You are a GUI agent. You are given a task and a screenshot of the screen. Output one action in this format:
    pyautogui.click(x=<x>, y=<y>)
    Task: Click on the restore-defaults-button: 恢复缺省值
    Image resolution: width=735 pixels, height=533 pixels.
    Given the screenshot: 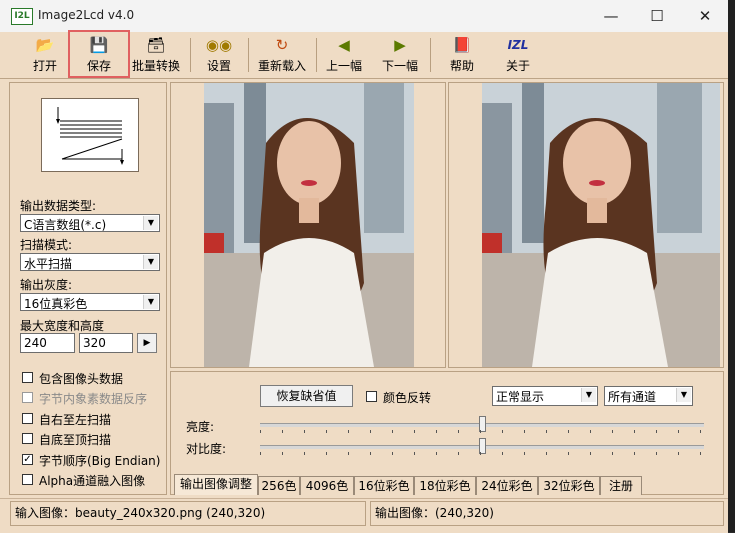 What is the action you would take?
    pyautogui.click(x=306, y=396)
    